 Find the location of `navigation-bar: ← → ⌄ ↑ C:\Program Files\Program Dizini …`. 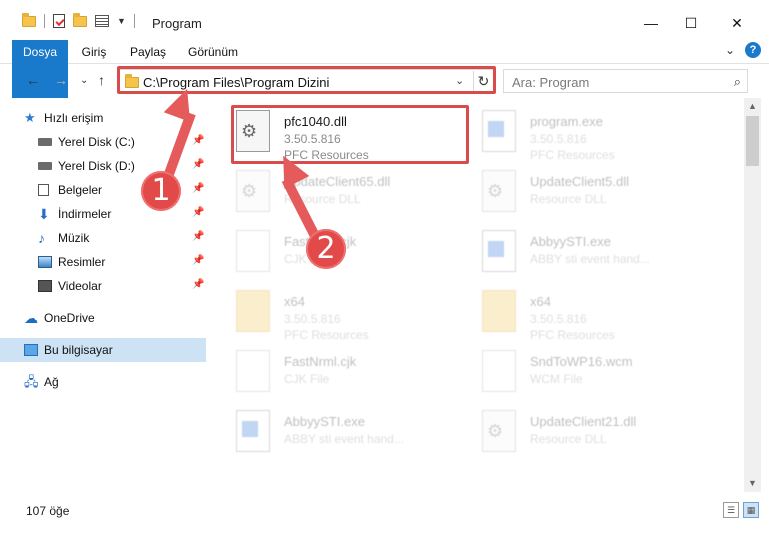

navigation-bar: ← → ⌄ ↑ C:\Program Files\Program Dizini … is located at coordinates (384, 81).